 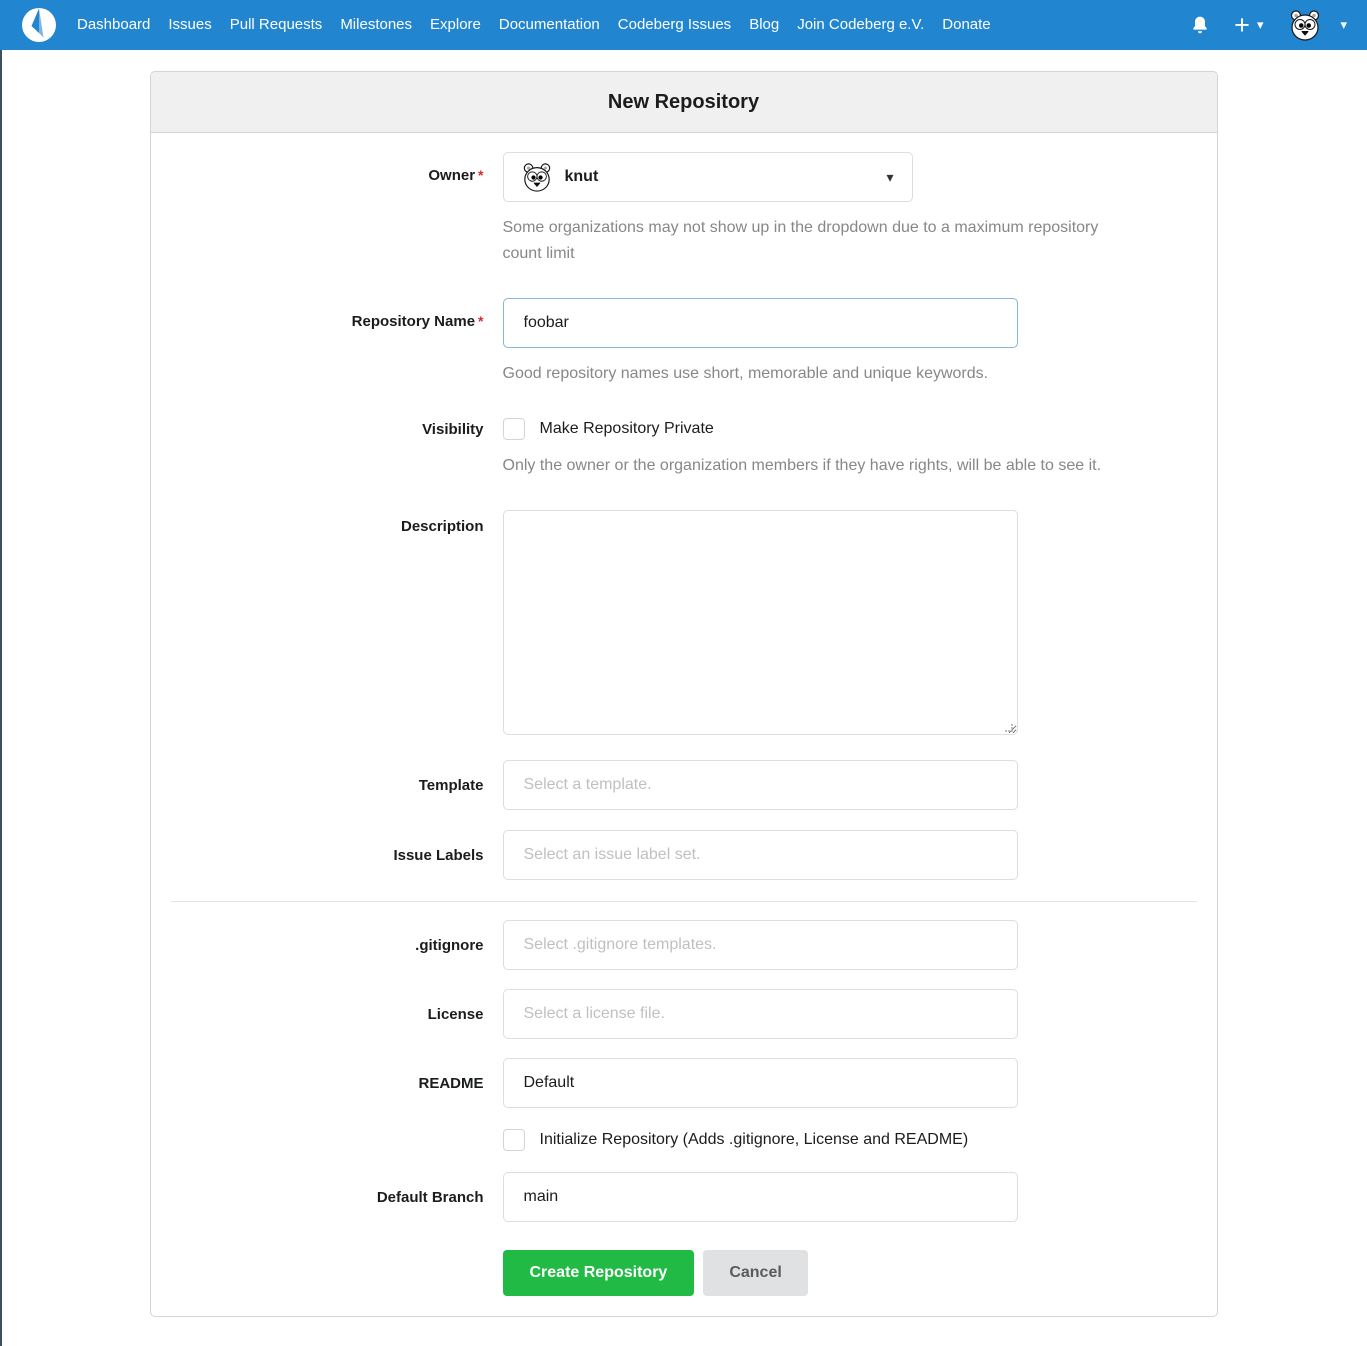 I want to click on default-branch-label: Default Branch, so click(x=430, y=1197).